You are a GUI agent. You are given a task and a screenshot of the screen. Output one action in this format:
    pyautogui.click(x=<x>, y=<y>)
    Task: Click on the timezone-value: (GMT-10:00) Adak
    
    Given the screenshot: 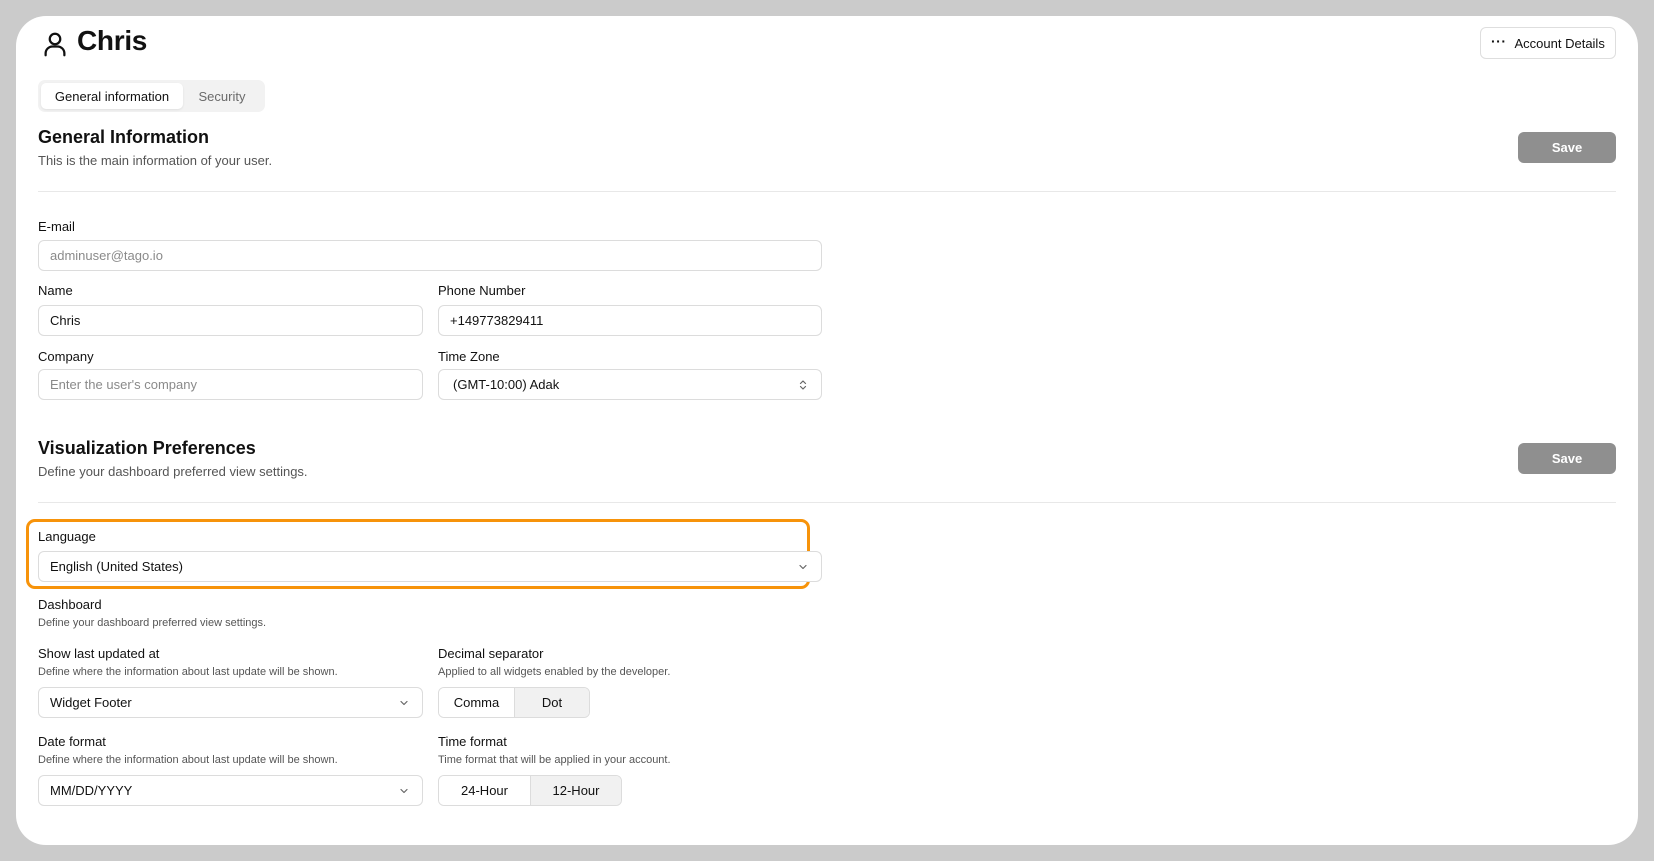 What is the action you would take?
    pyautogui.click(x=506, y=384)
    